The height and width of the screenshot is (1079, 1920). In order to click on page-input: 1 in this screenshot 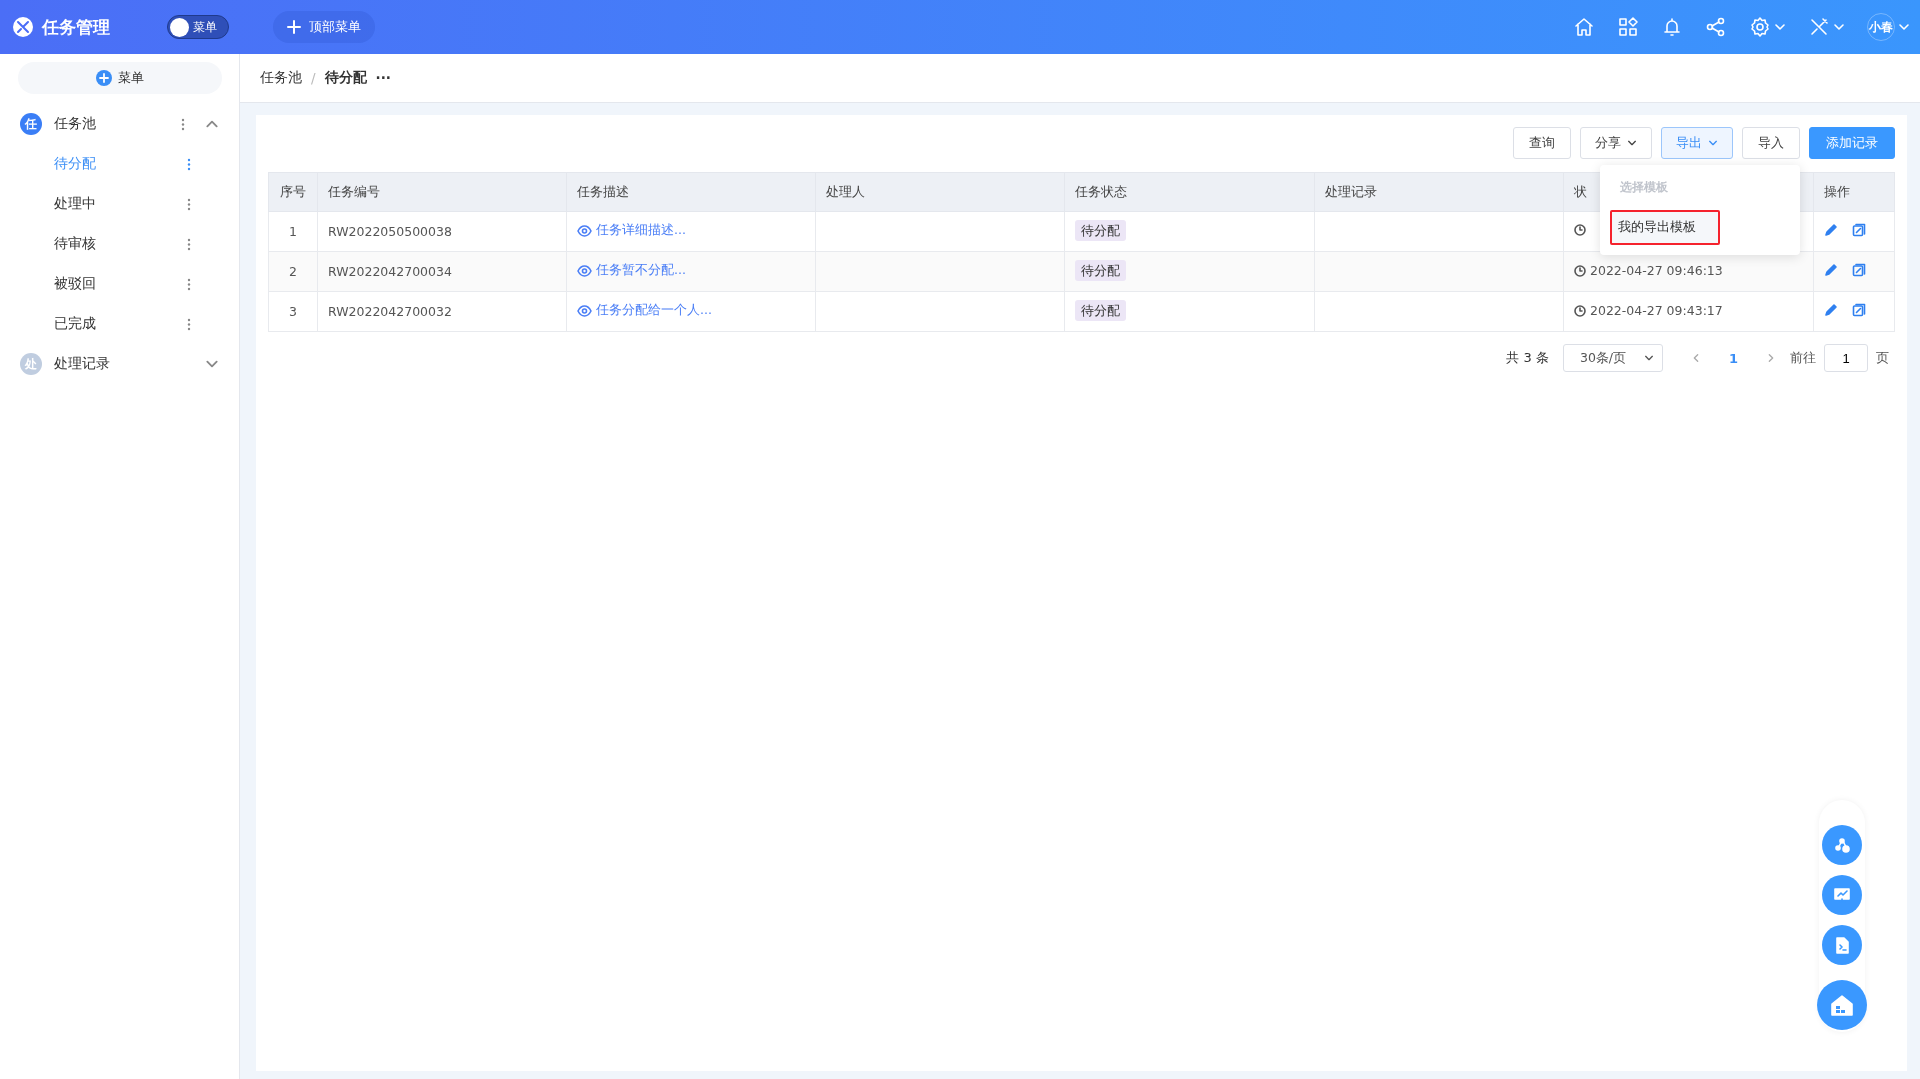, I will do `click(1846, 358)`.